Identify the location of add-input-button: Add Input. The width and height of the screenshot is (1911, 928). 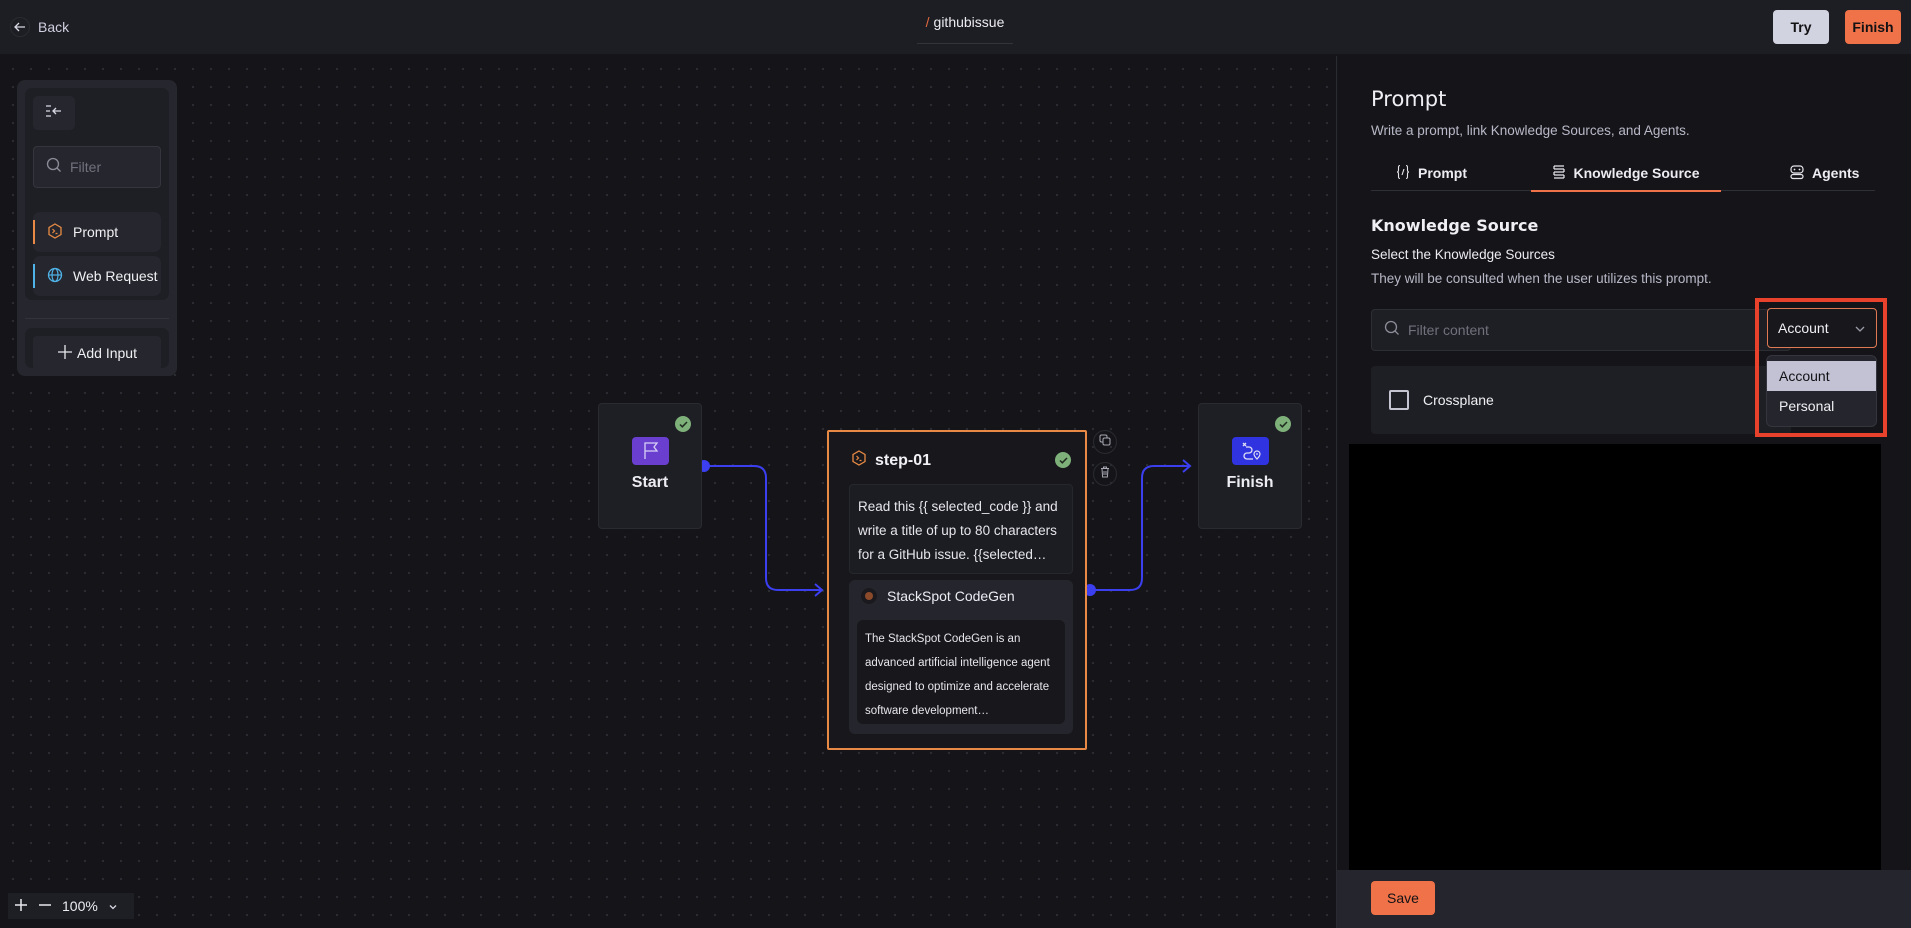
(97, 353).